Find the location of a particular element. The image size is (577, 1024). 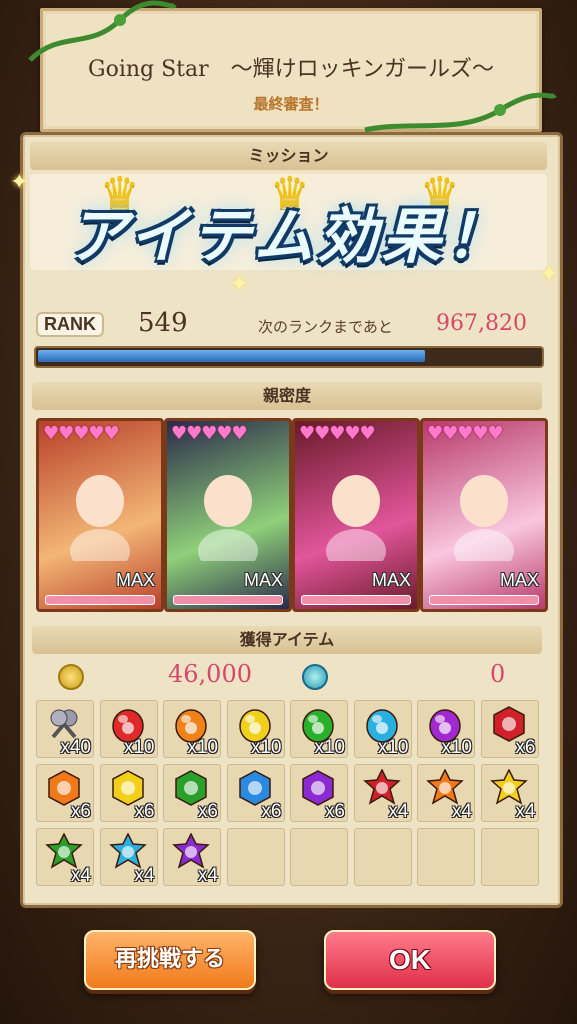

rank-progress-bar is located at coordinates (289, 357).